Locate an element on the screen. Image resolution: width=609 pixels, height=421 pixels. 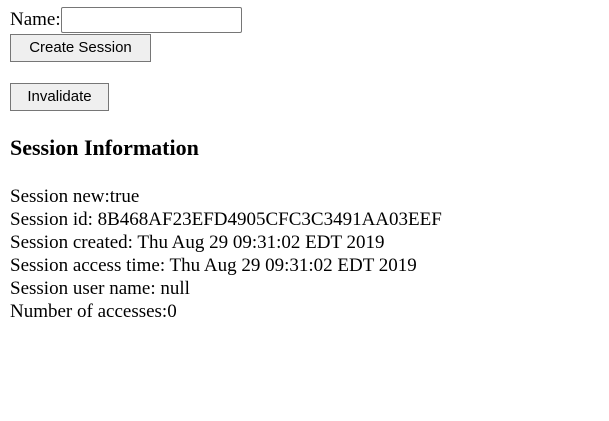
name-label: Name: is located at coordinates (35, 19).